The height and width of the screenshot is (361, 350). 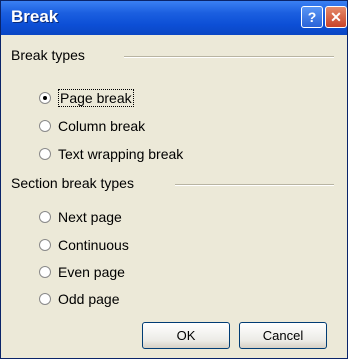 I want to click on radio-column-break: Column break, so click(x=92, y=126).